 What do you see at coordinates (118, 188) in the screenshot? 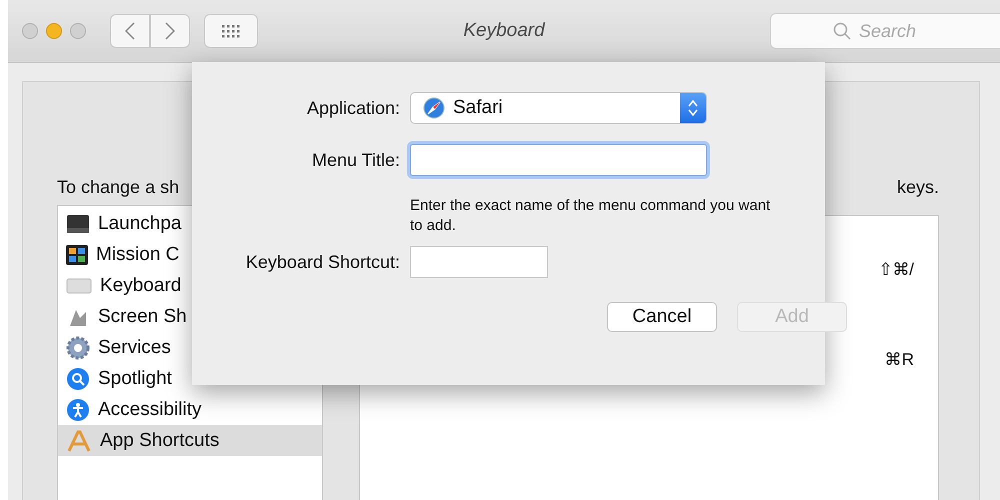
I see `instruction-text: To change a sh` at bounding box center [118, 188].